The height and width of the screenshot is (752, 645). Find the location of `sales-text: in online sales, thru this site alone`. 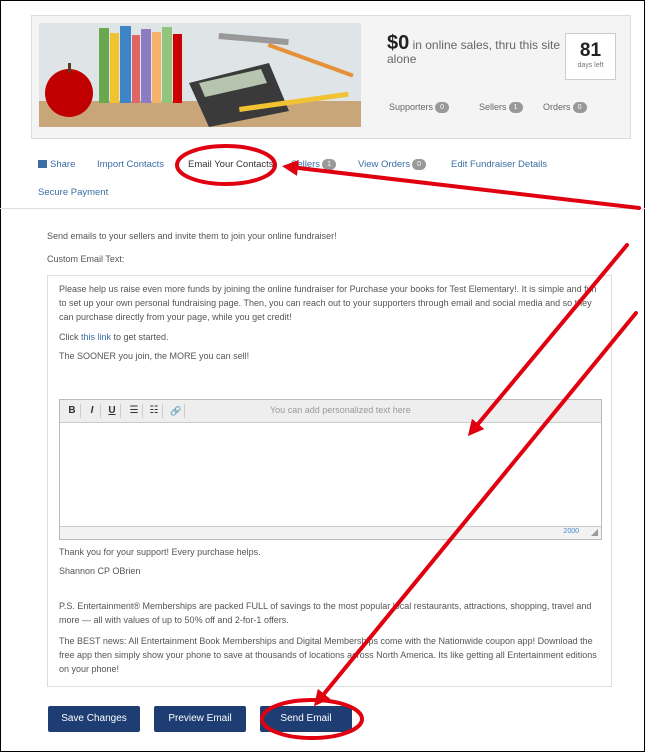

sales-text: in online sales, thru this site alone is located at coordinates (473, 52).